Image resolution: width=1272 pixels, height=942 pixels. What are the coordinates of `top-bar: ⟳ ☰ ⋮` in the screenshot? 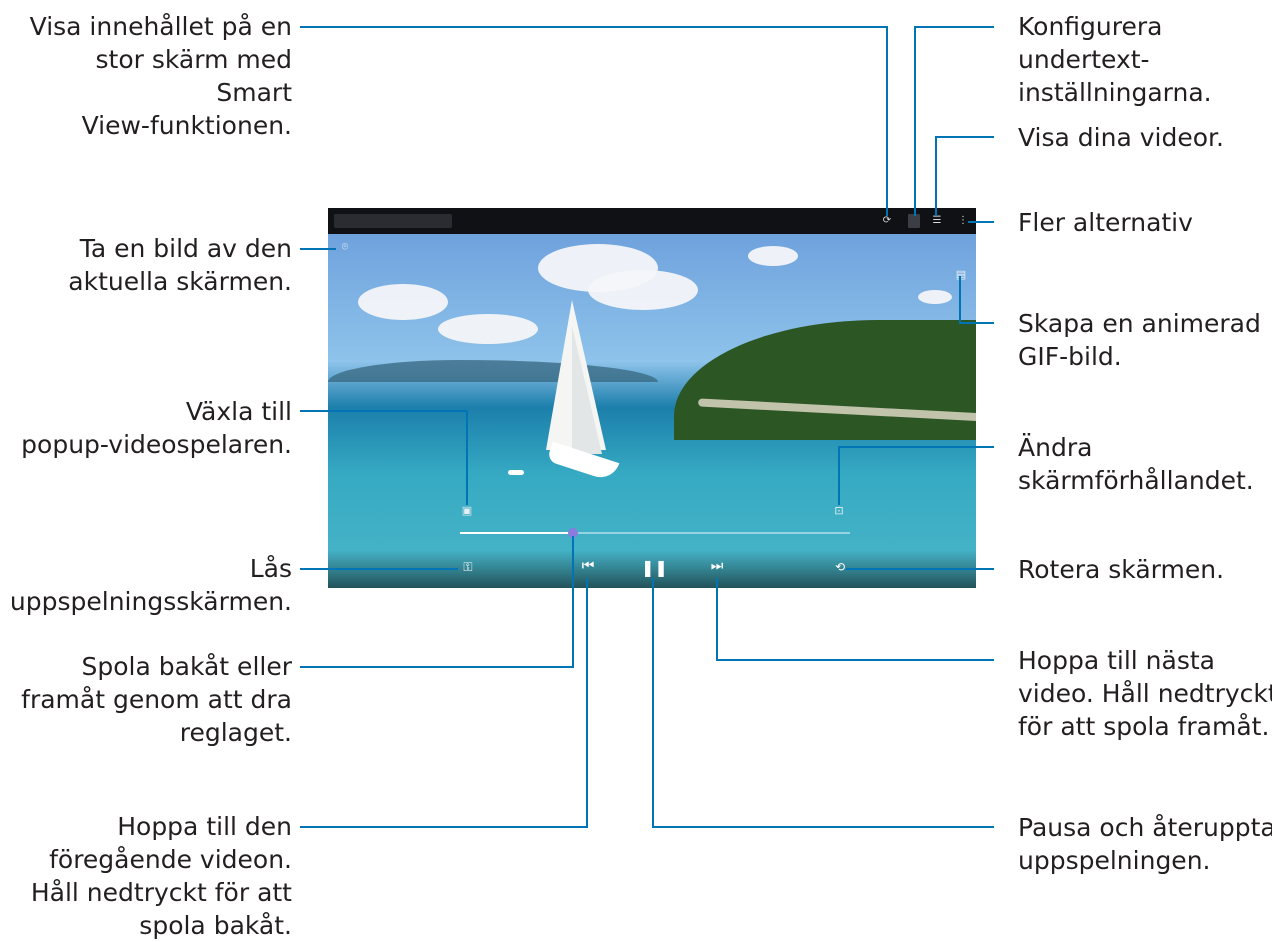 It's located at (652, 221).